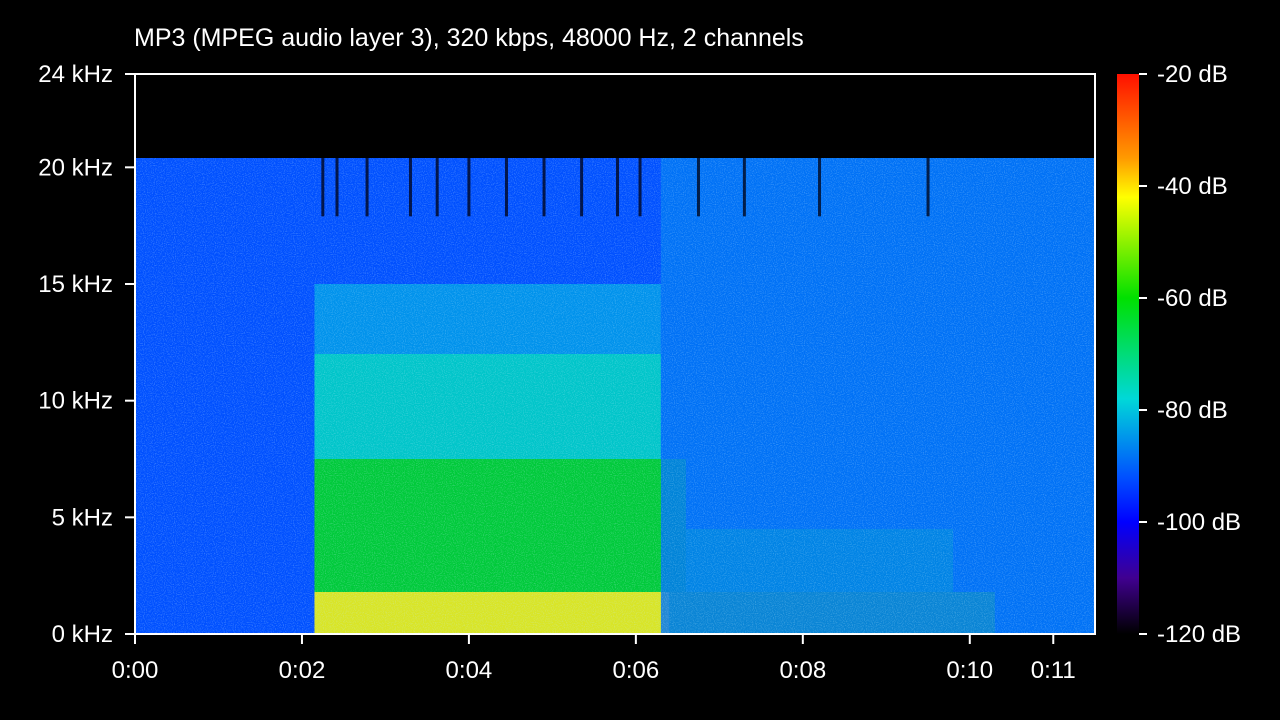  I want to click on y-tick-label: 10 kHz, so click(75, 401).